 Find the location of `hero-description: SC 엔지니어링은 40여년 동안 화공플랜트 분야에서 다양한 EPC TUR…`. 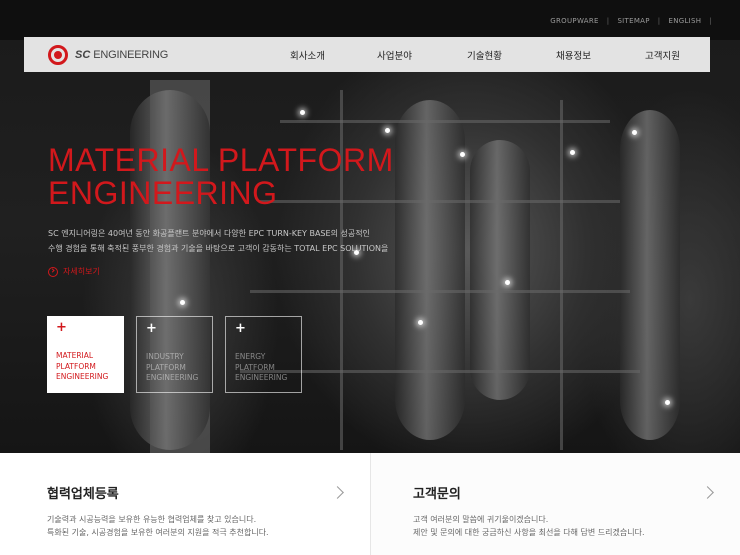

hero-description: SC 엔지니어링은 40여년 동안 화공플랜트 분야에서 다양한 EPC TUR… is located at coordinates (278, 241).